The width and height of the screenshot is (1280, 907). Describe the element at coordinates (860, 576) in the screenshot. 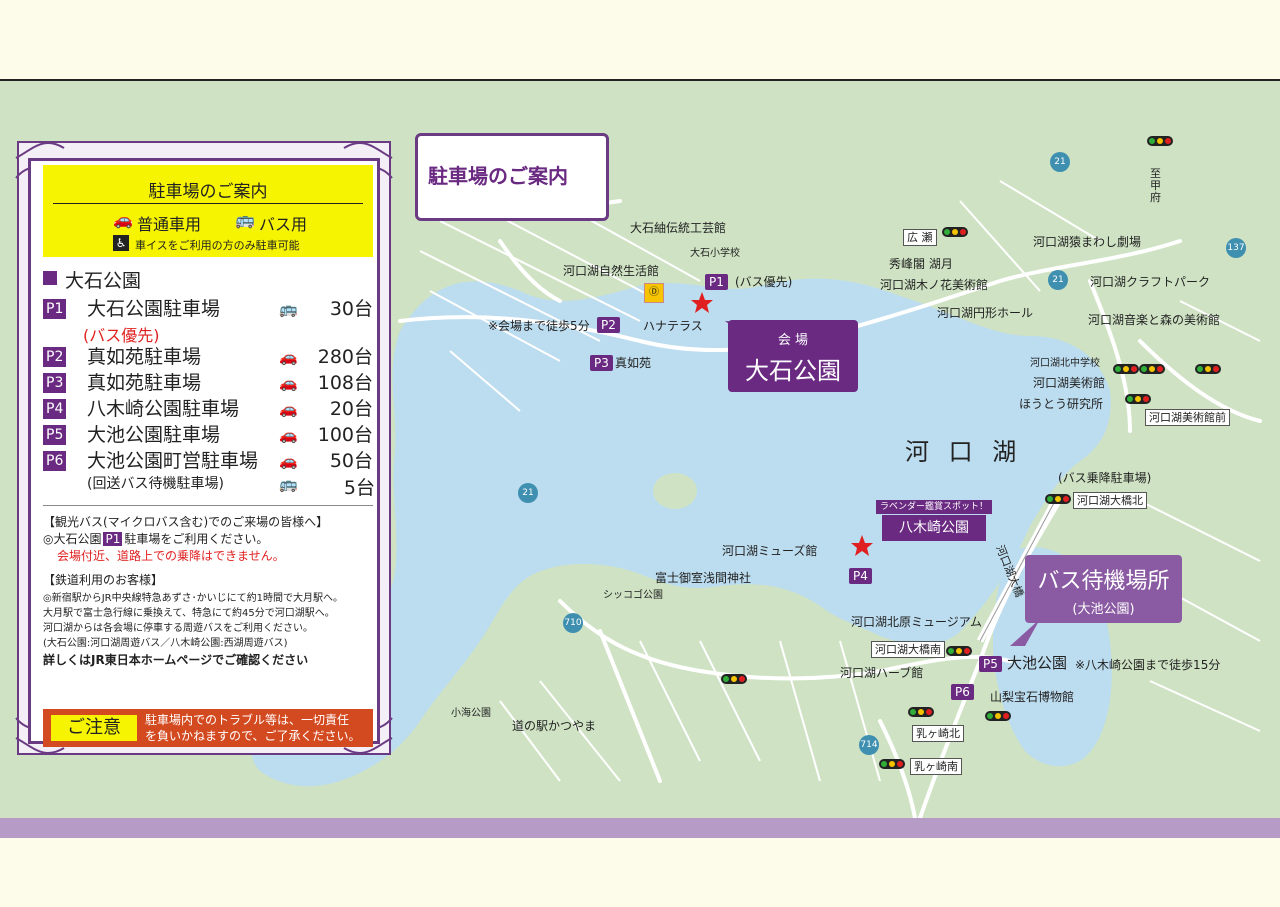

I see `badge-p4-map: P4` at that location.